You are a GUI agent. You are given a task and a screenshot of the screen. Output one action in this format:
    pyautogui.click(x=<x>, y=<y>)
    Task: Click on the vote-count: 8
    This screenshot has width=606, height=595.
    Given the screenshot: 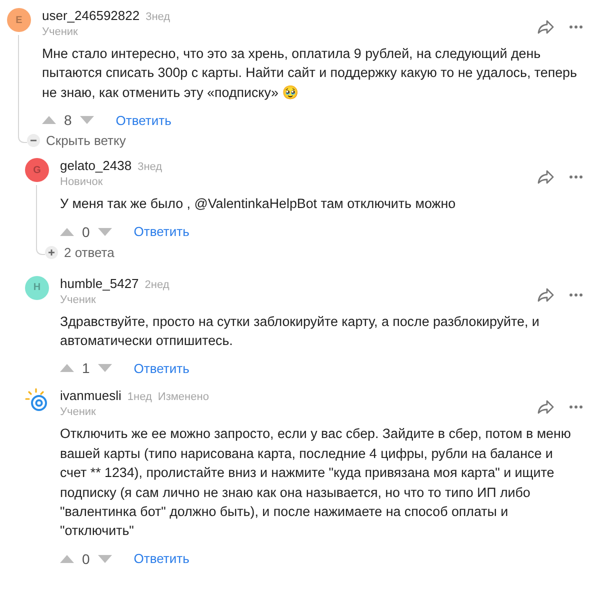 What is the action you would take?
    pyautogui.click(x=68, y=120)
    